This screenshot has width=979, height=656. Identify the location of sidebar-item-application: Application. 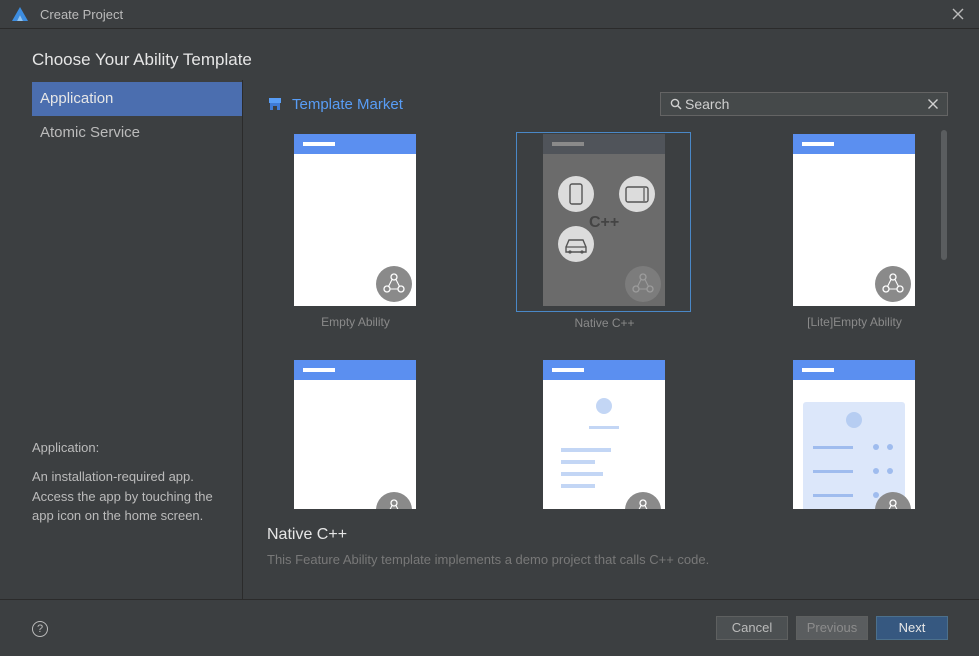
(137, 99).